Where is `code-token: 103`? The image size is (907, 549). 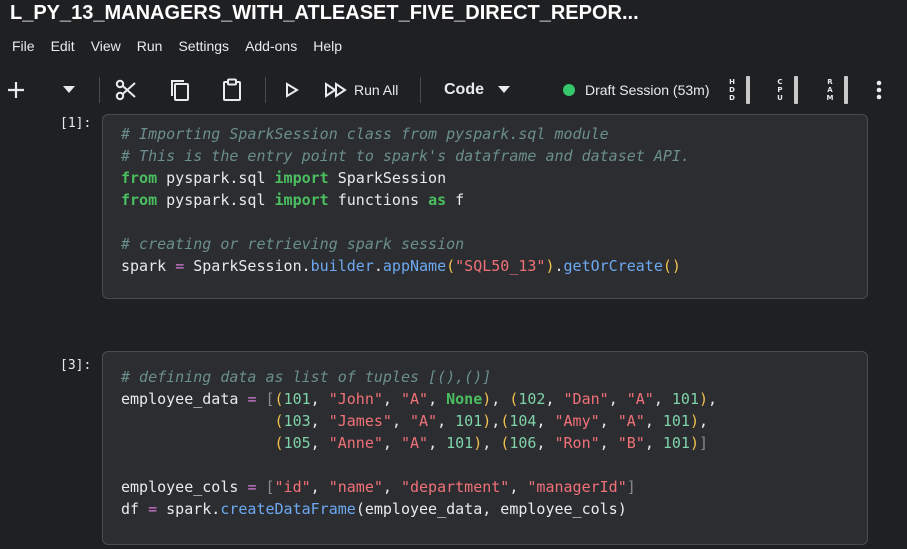
code-token: 103 is located at coordinates (297, 421).